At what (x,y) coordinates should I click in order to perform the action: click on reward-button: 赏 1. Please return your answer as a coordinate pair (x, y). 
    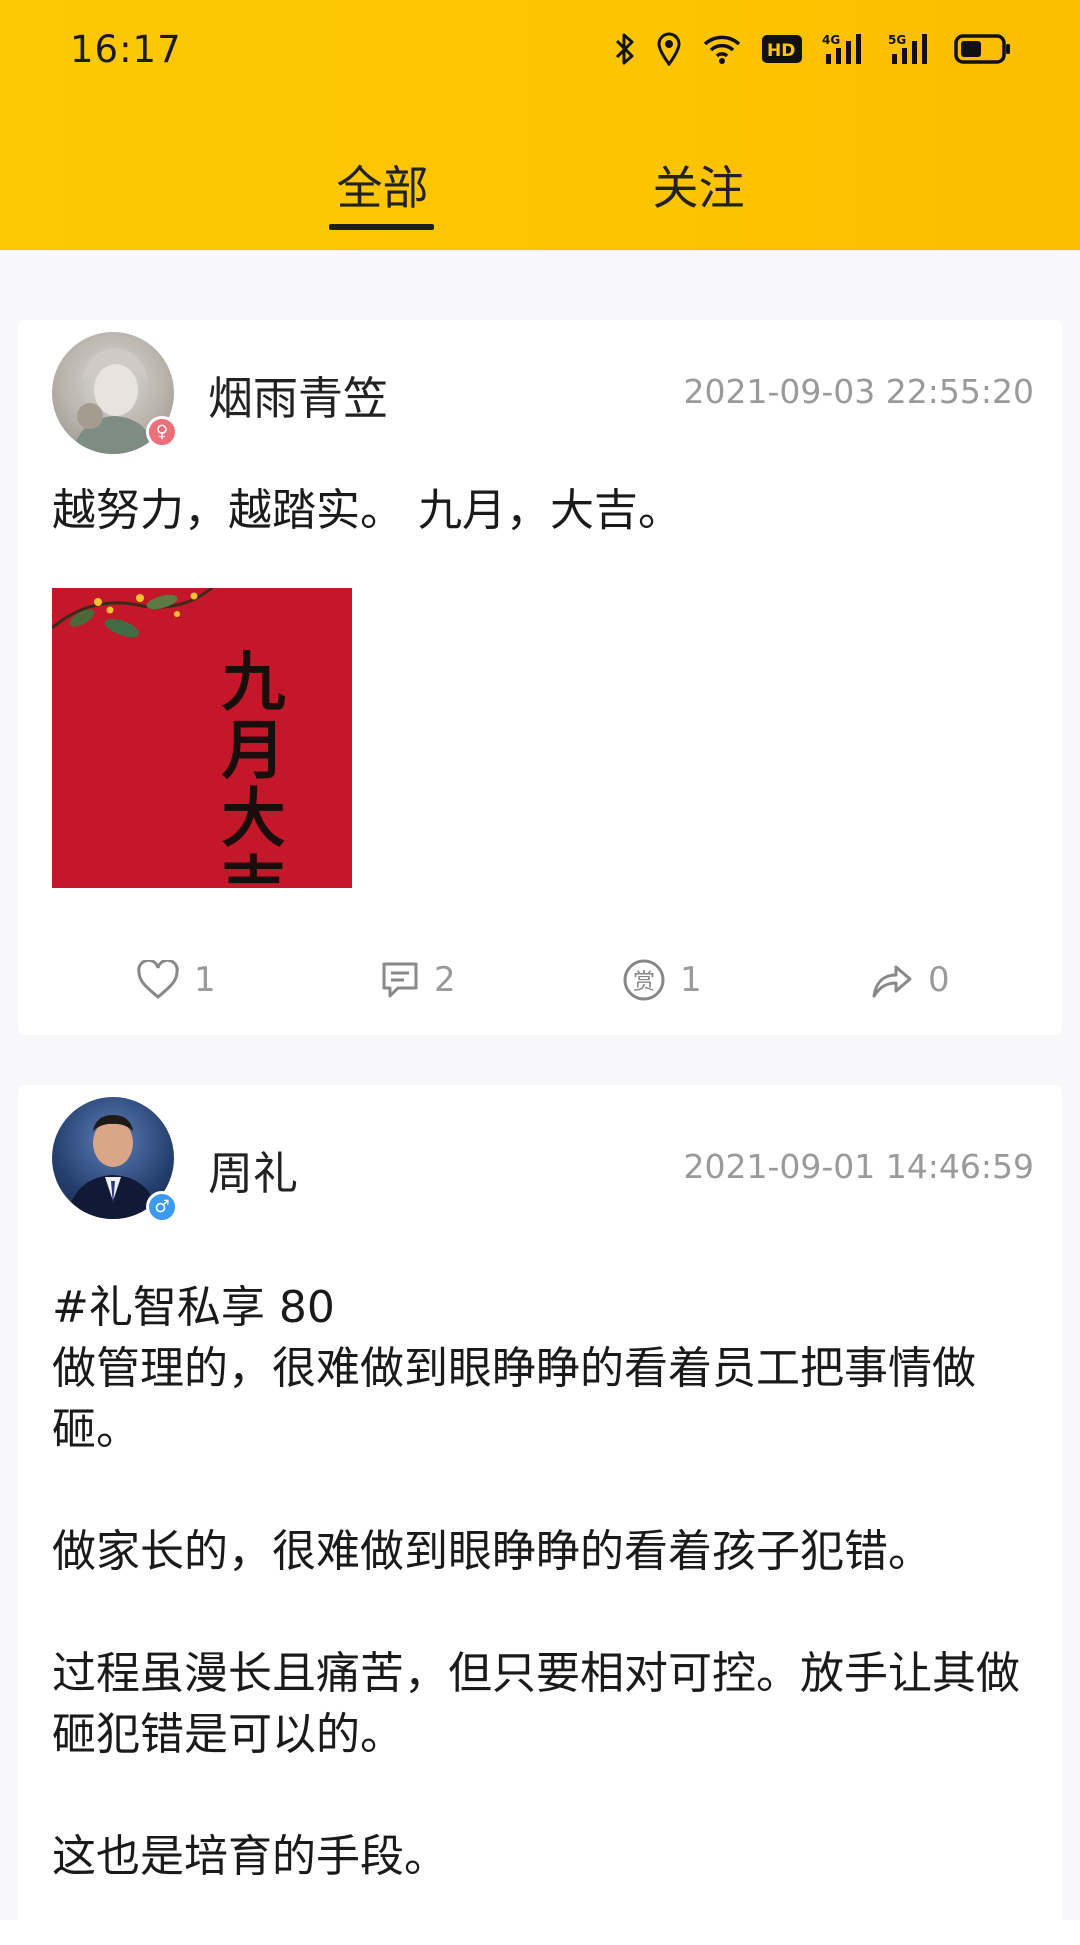
    Looking at the image, I should click on (662, 980).